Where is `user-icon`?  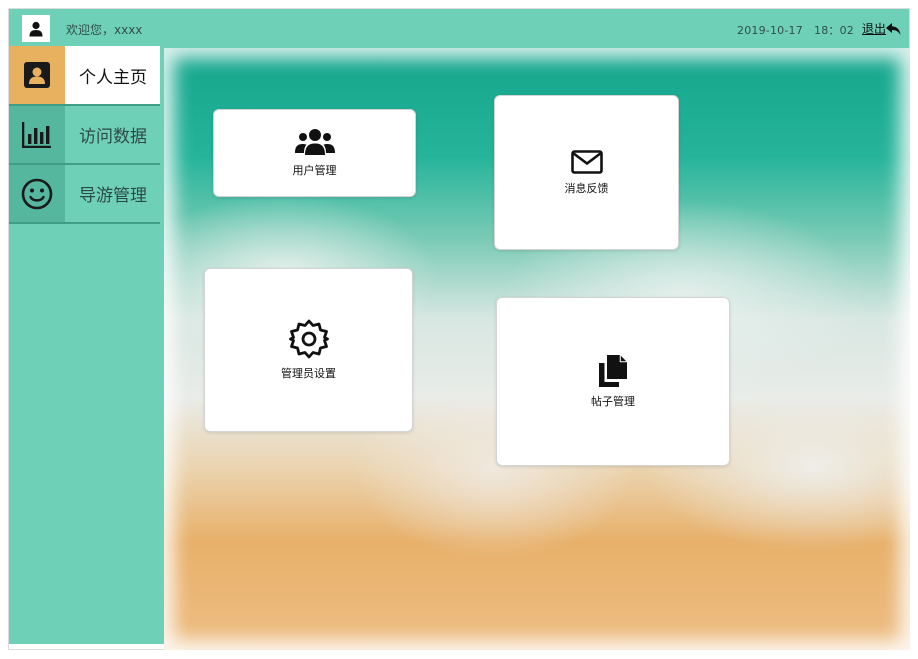 user-icon is located at coordinates (36, 28).